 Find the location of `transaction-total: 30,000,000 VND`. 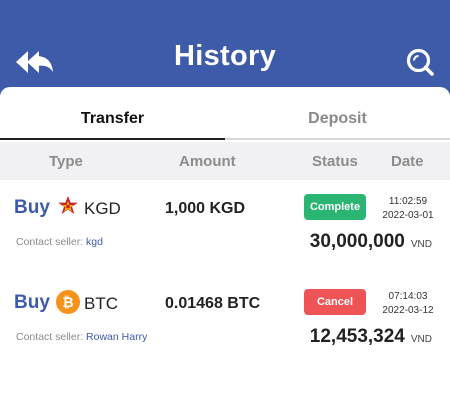

transaction-total: 30,000,000 VND is located at coordinates (371, 242).